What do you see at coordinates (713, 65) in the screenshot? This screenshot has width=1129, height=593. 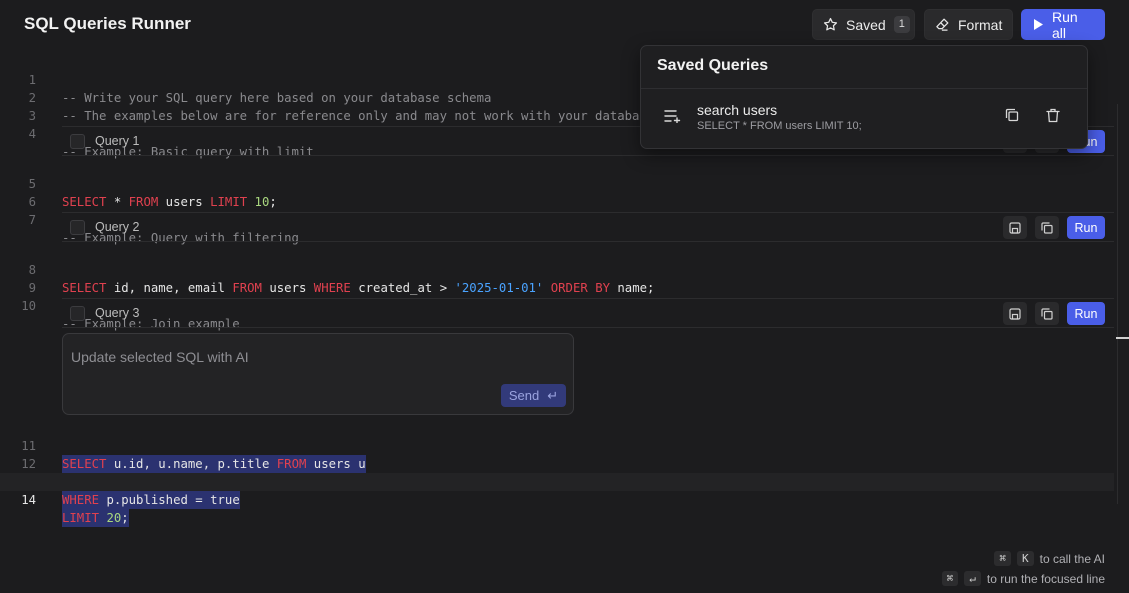 I see `saved-queries-title: Saved Queries` at bounding box center [713, 65].